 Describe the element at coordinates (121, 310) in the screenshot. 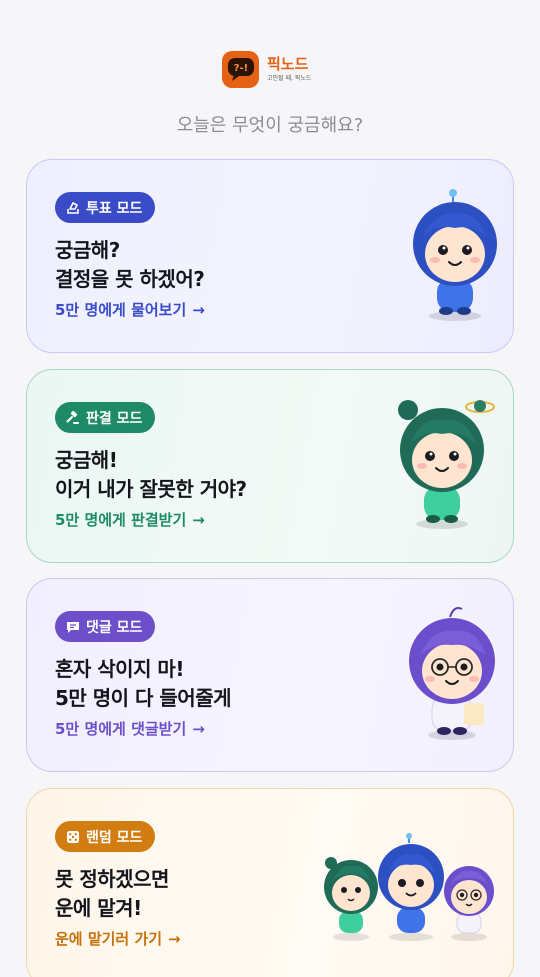

I see `vote-cta-label: 5만 명에게 물어보기` at that location.